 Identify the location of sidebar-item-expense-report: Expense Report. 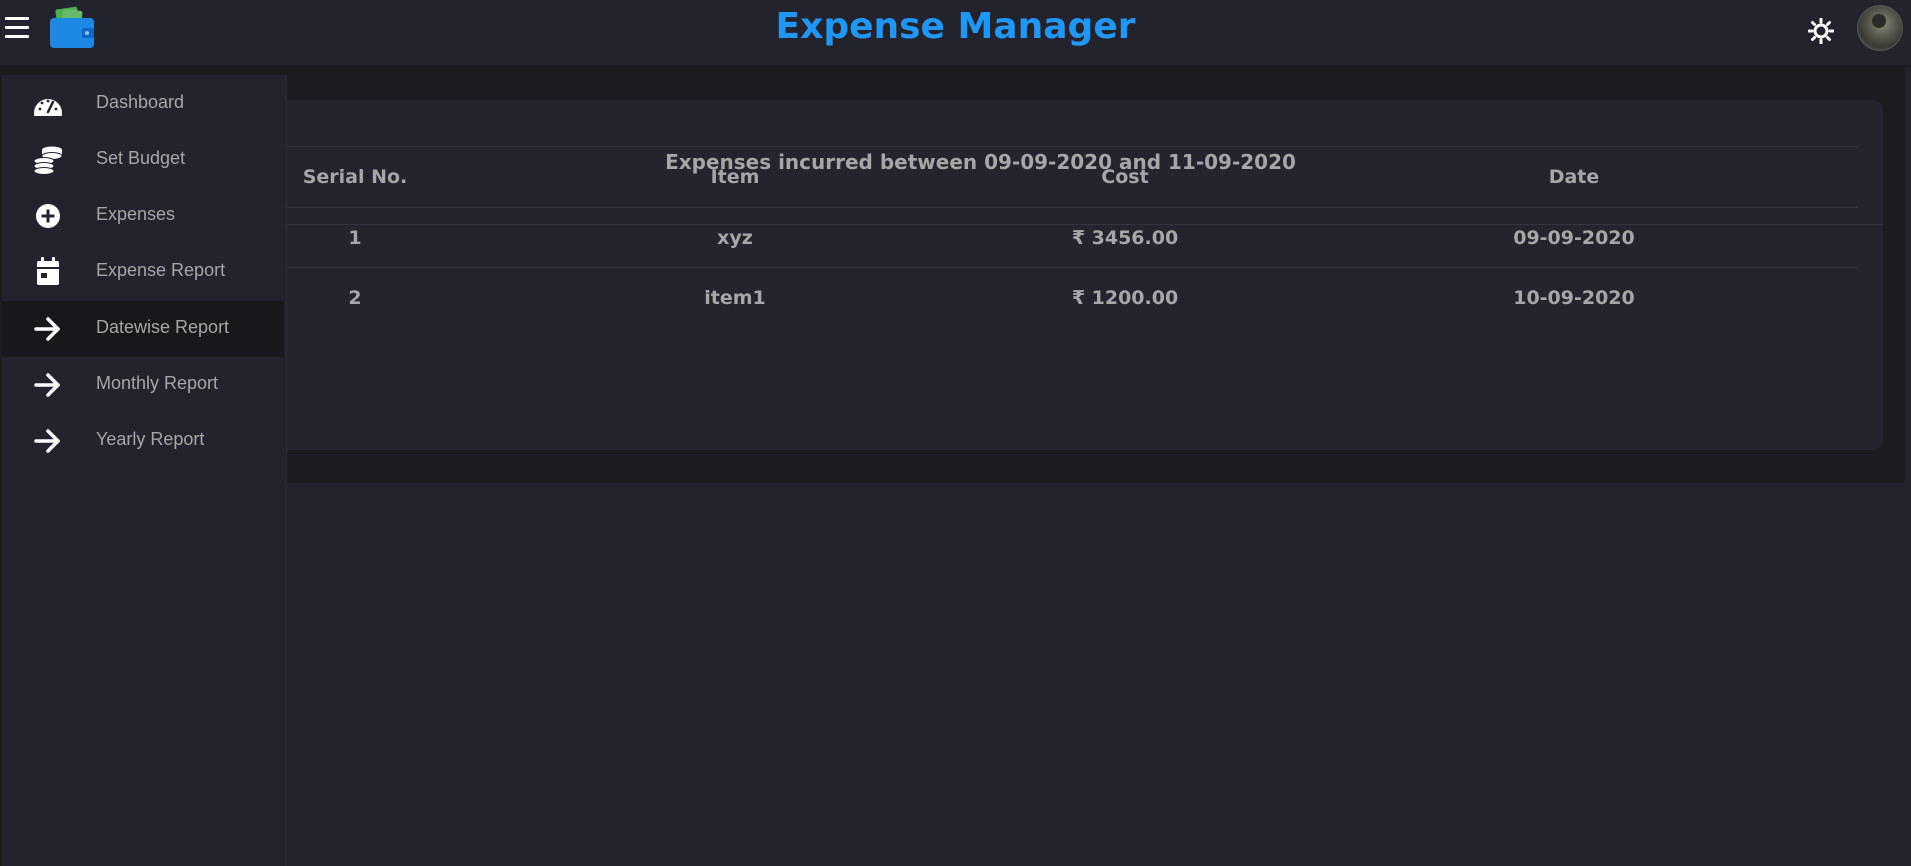
(143, 272).